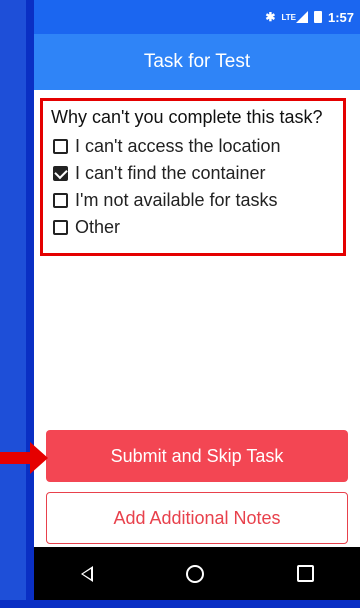 This screenshot has width=360, height=608. What do you see at coordinates (197, 17) in the screenshot?
I see `status-bar: ✱ LTE 1:57` at bounding box center [197, 17].